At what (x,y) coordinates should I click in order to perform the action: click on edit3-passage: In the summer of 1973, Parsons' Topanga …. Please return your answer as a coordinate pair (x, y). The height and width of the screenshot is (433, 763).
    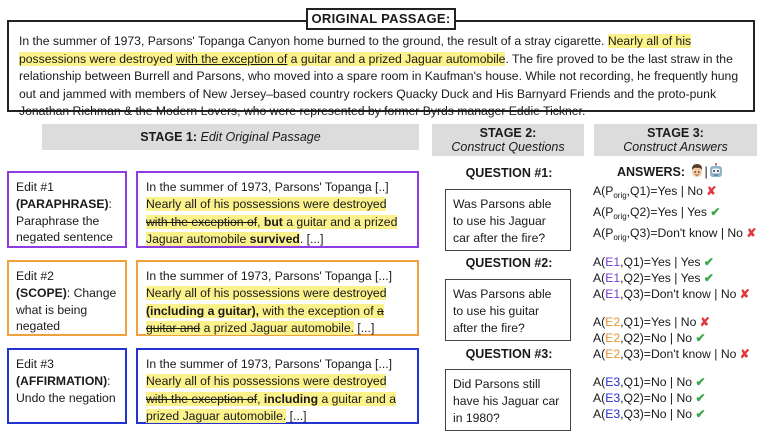
    Looking at the image, I should click on (277, 386).